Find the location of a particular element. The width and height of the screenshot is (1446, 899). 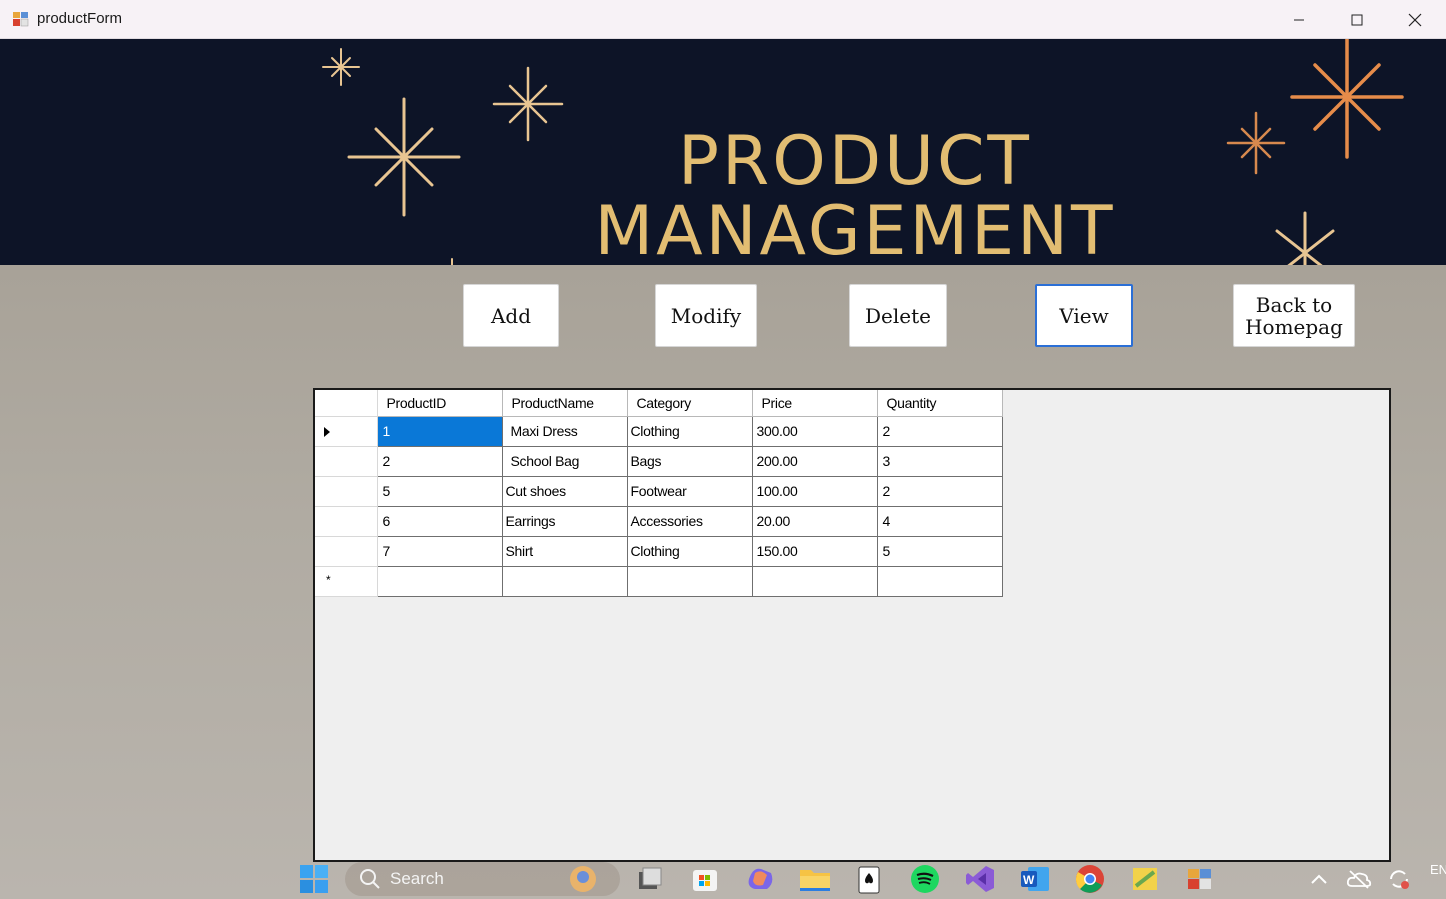

show-hidden-icons-button is located at coordinates (1319, 879).